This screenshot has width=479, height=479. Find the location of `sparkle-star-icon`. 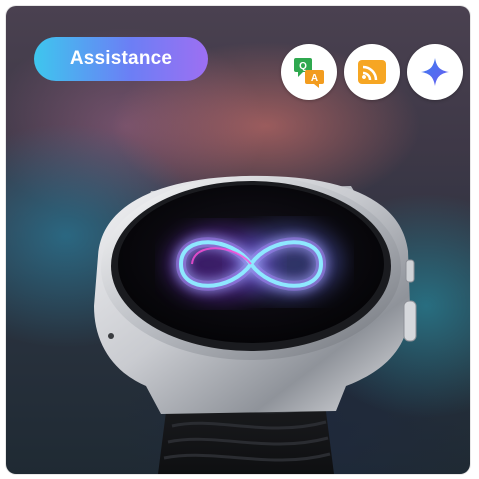

sparkle-star-icon is located at coordinates (435, 72).